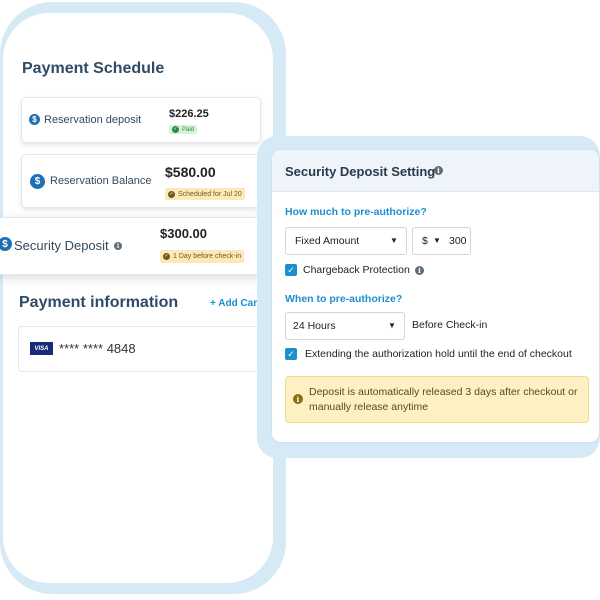 This screenshot has width=600, height=600. I want to click on panel-header: Security Deposit Setting i, so click(435, 171).